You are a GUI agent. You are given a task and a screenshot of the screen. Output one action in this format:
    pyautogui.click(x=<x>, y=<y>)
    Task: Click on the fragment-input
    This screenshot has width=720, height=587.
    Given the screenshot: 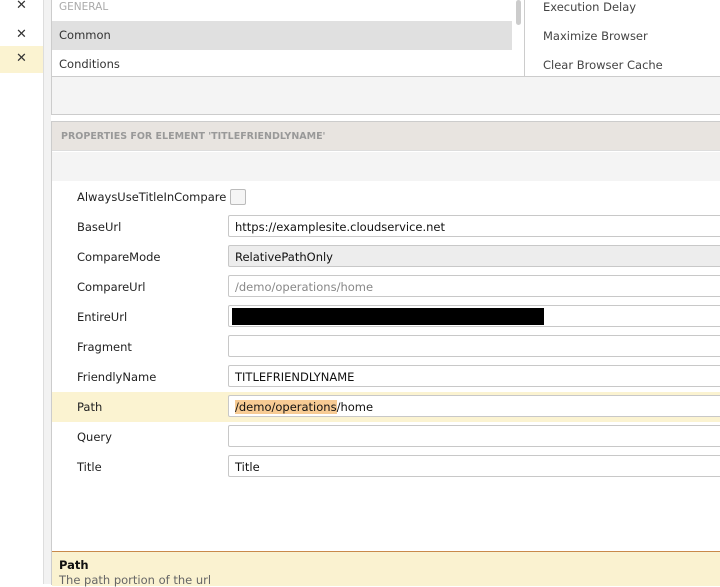 What is the action you would take?
    pyautogui.click(x=474, y=346)
    